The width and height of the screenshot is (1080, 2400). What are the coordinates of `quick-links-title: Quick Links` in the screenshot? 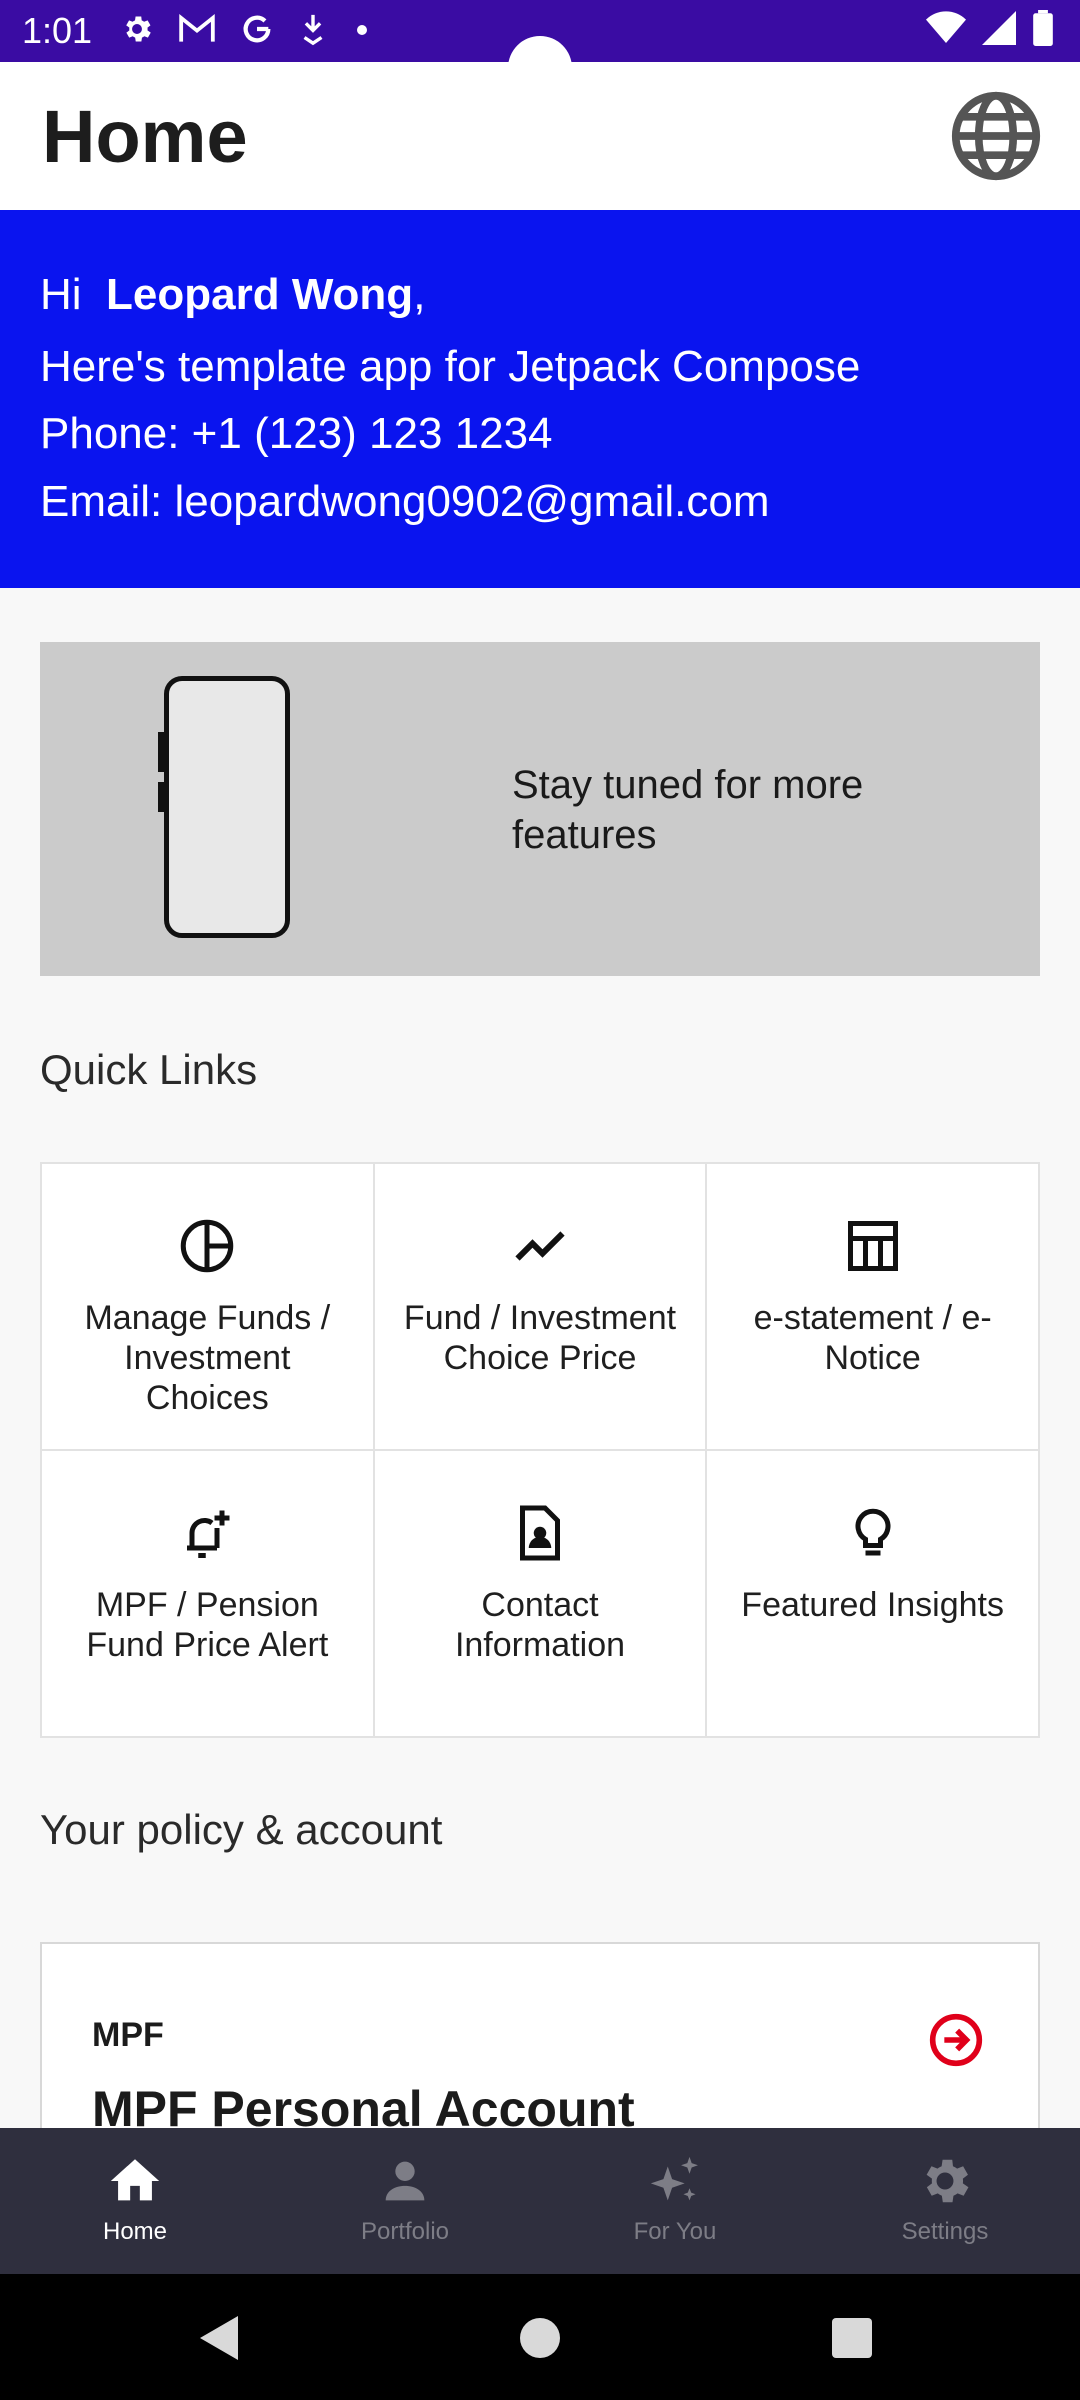 It's located at (149, 1069).